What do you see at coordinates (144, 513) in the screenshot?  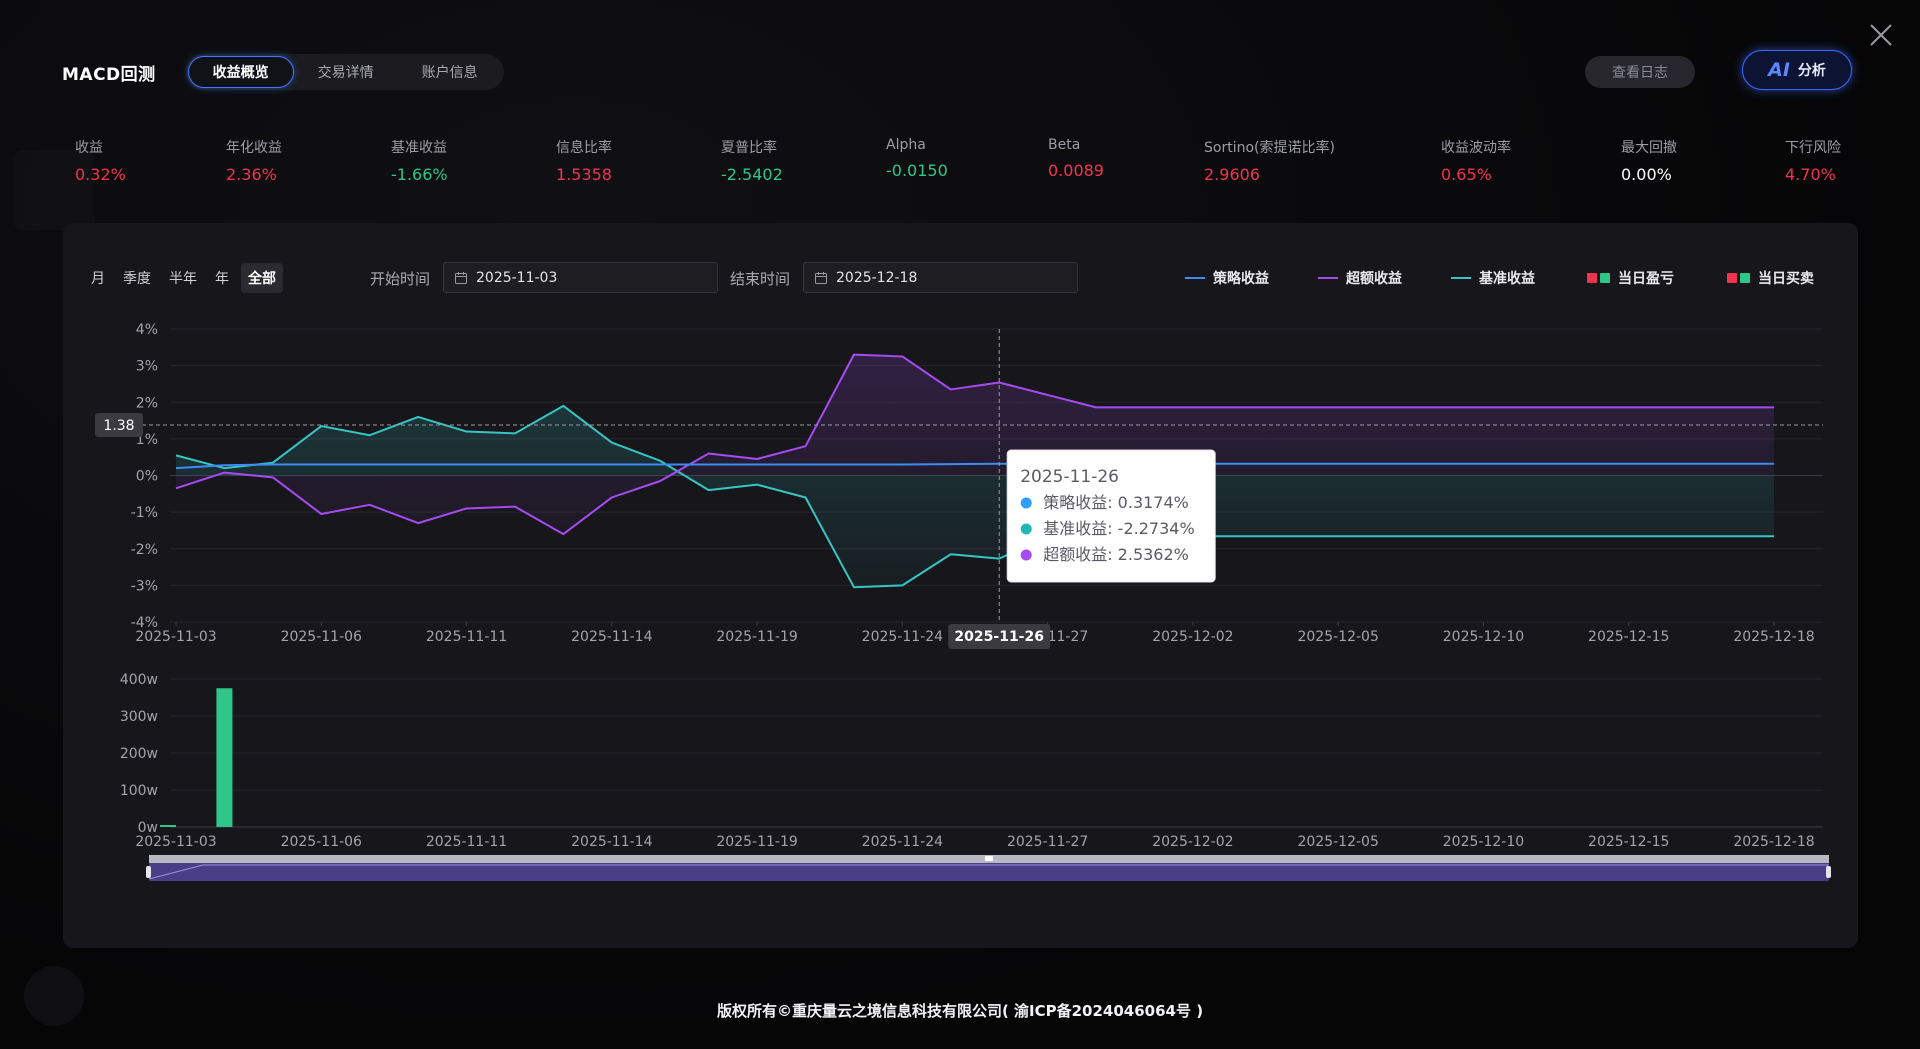 I see `y-tick-label: -1%` at bounding box center [144, 513].